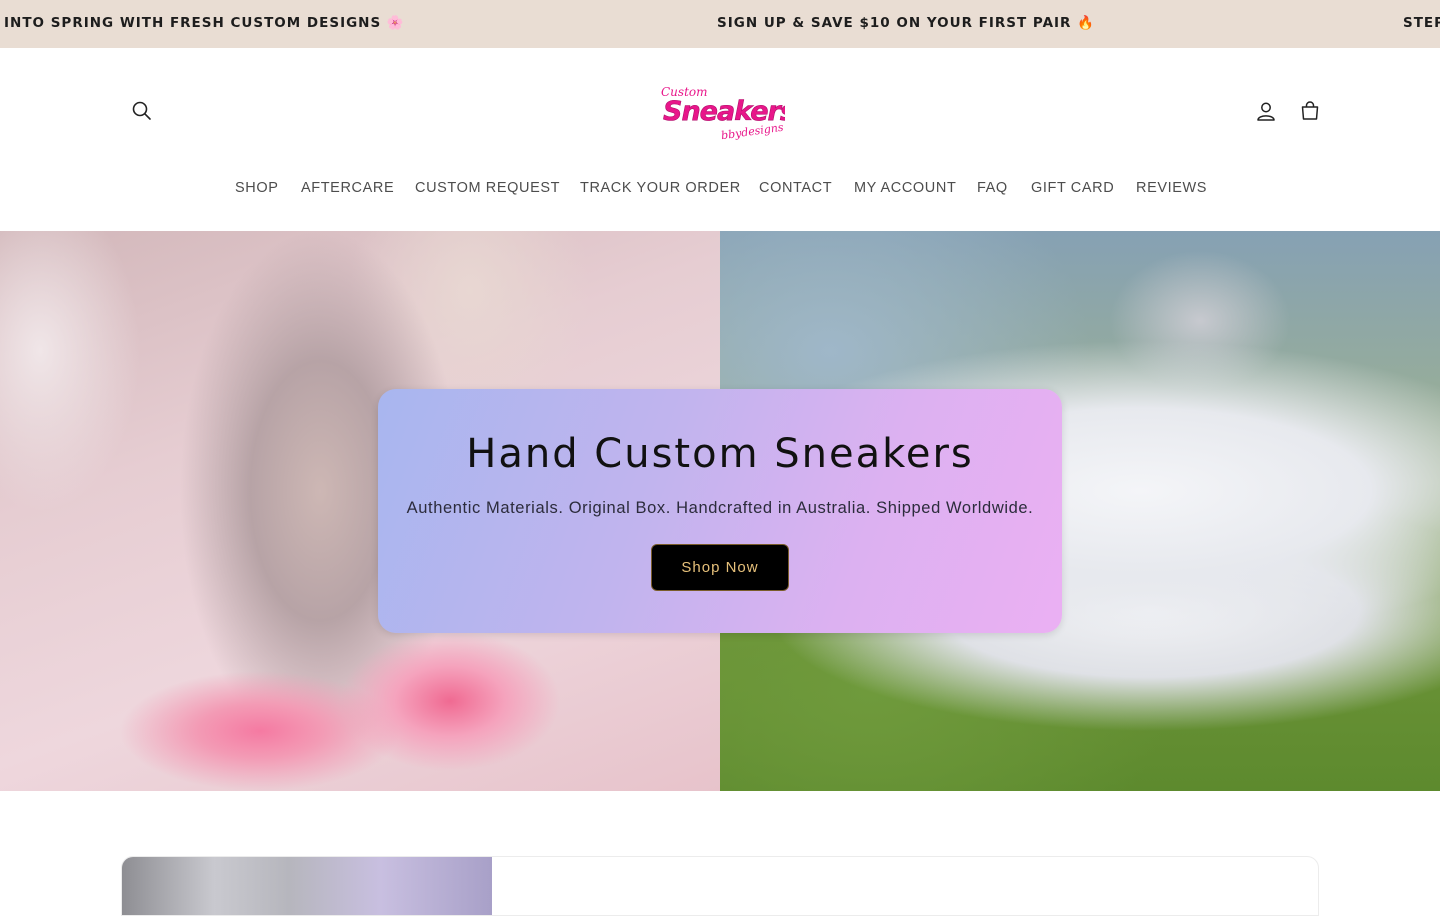 The height and width of the screenshot is (916, 1440). Describe the element at coordinates (487, 188) in the screenshot. I see `nav-item-custom-request: CUSTOM REQUEST` at that location.